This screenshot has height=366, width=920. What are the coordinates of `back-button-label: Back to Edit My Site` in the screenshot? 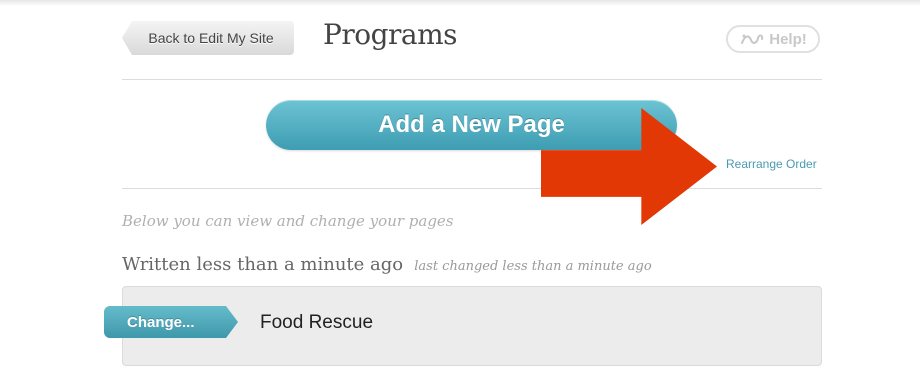 It's located at (211, 38).